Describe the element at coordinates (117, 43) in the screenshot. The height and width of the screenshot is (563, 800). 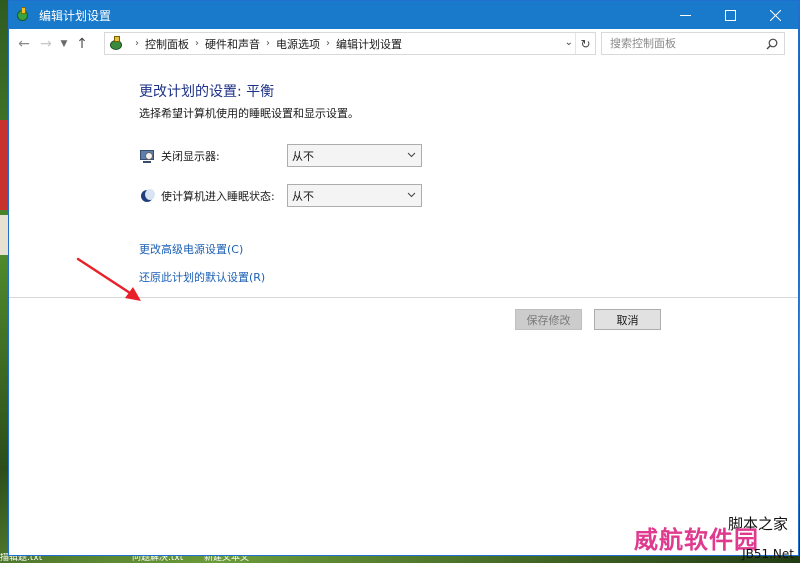
I see `control-panel-icon` at that location.